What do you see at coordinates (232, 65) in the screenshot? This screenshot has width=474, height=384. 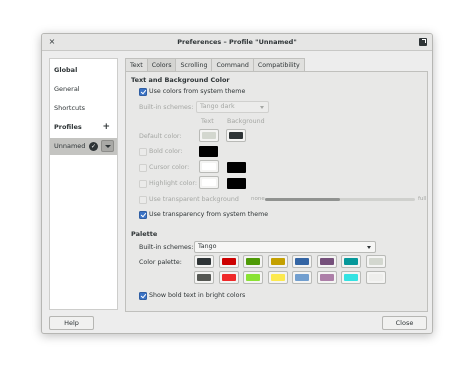 I see `tab-command: Command` at bounding box center [232, 65].